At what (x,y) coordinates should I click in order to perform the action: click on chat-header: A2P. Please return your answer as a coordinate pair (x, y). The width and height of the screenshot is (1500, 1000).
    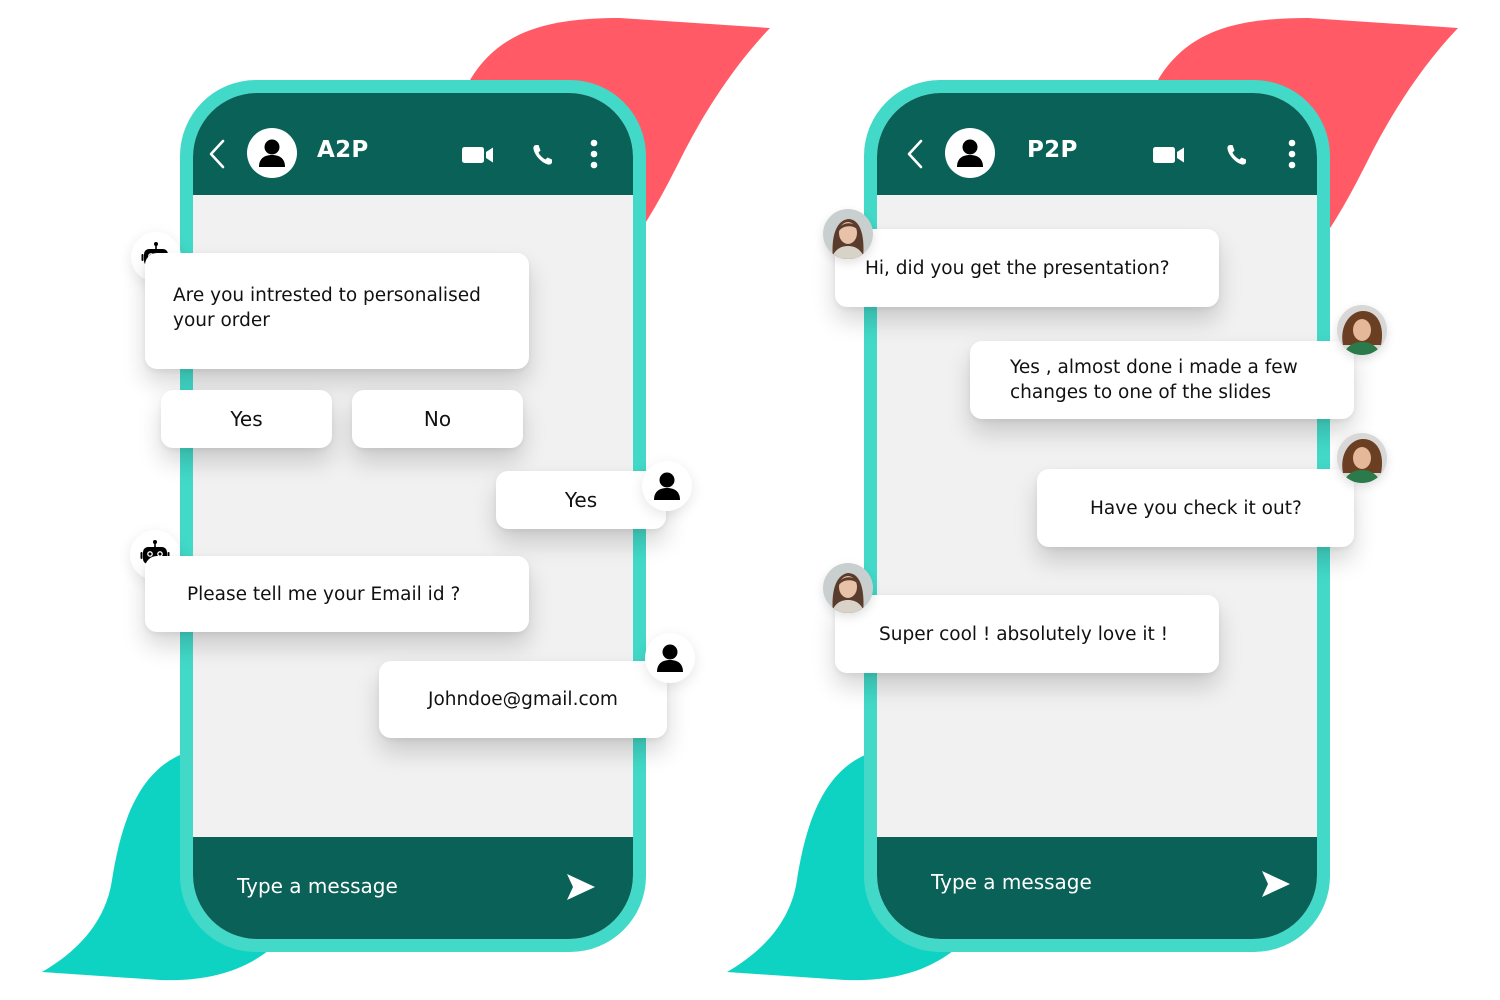
    Looking at the image, I should click on (413, 144).